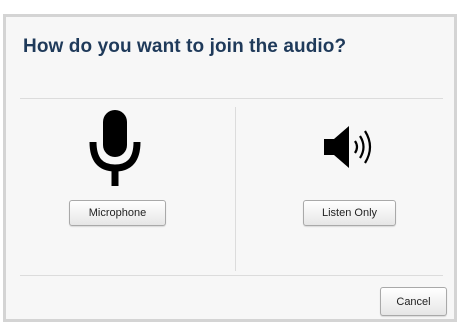  Describe the element at coordinates (185, 46) in the screenshot. I see `dialog-title: How do you want to join the audio?` at that location.